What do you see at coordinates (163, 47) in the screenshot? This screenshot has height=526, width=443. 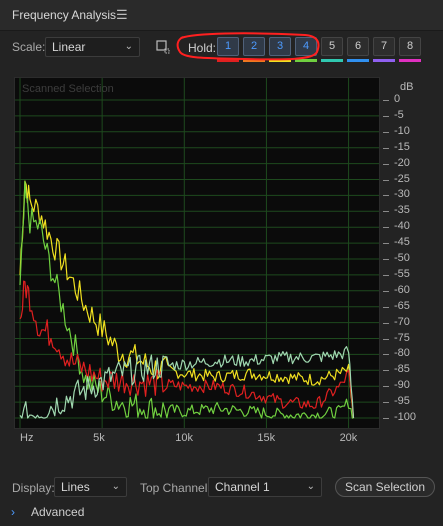 I see `selection-icon` at bounding box center [163, 47].